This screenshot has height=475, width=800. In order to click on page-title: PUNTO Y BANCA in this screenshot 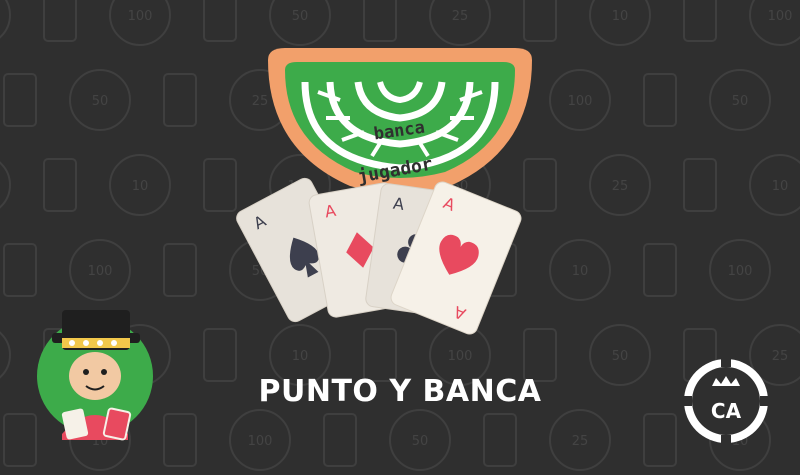, I will do `click(400, 391)`.